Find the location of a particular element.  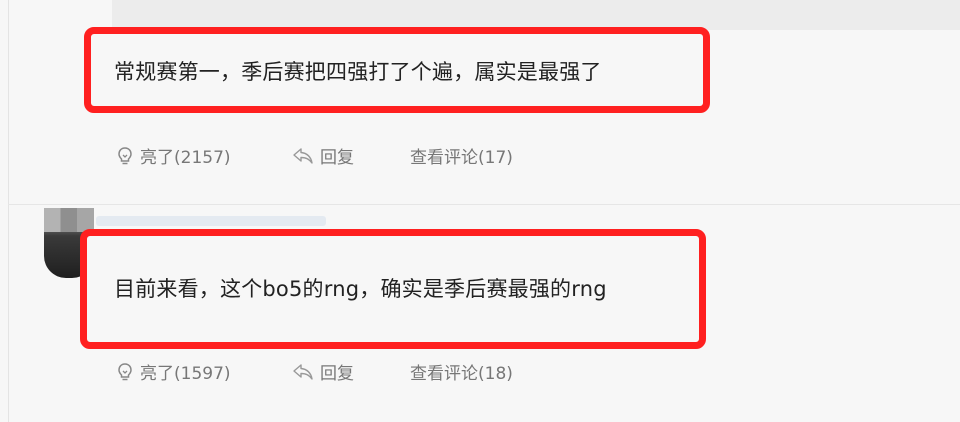

view-comments-link: 查看评论(17) is located at coordinates (461, 155).